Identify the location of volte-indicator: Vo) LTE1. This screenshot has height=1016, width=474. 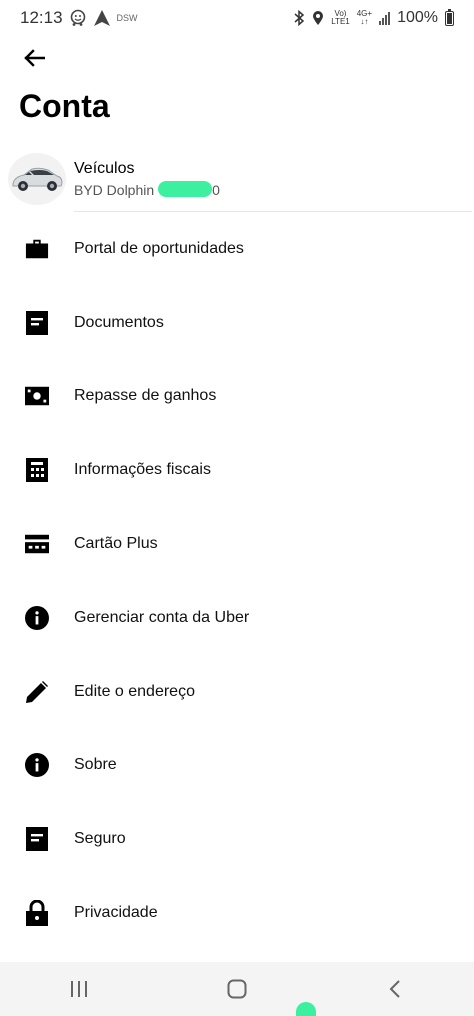
(340, 18).